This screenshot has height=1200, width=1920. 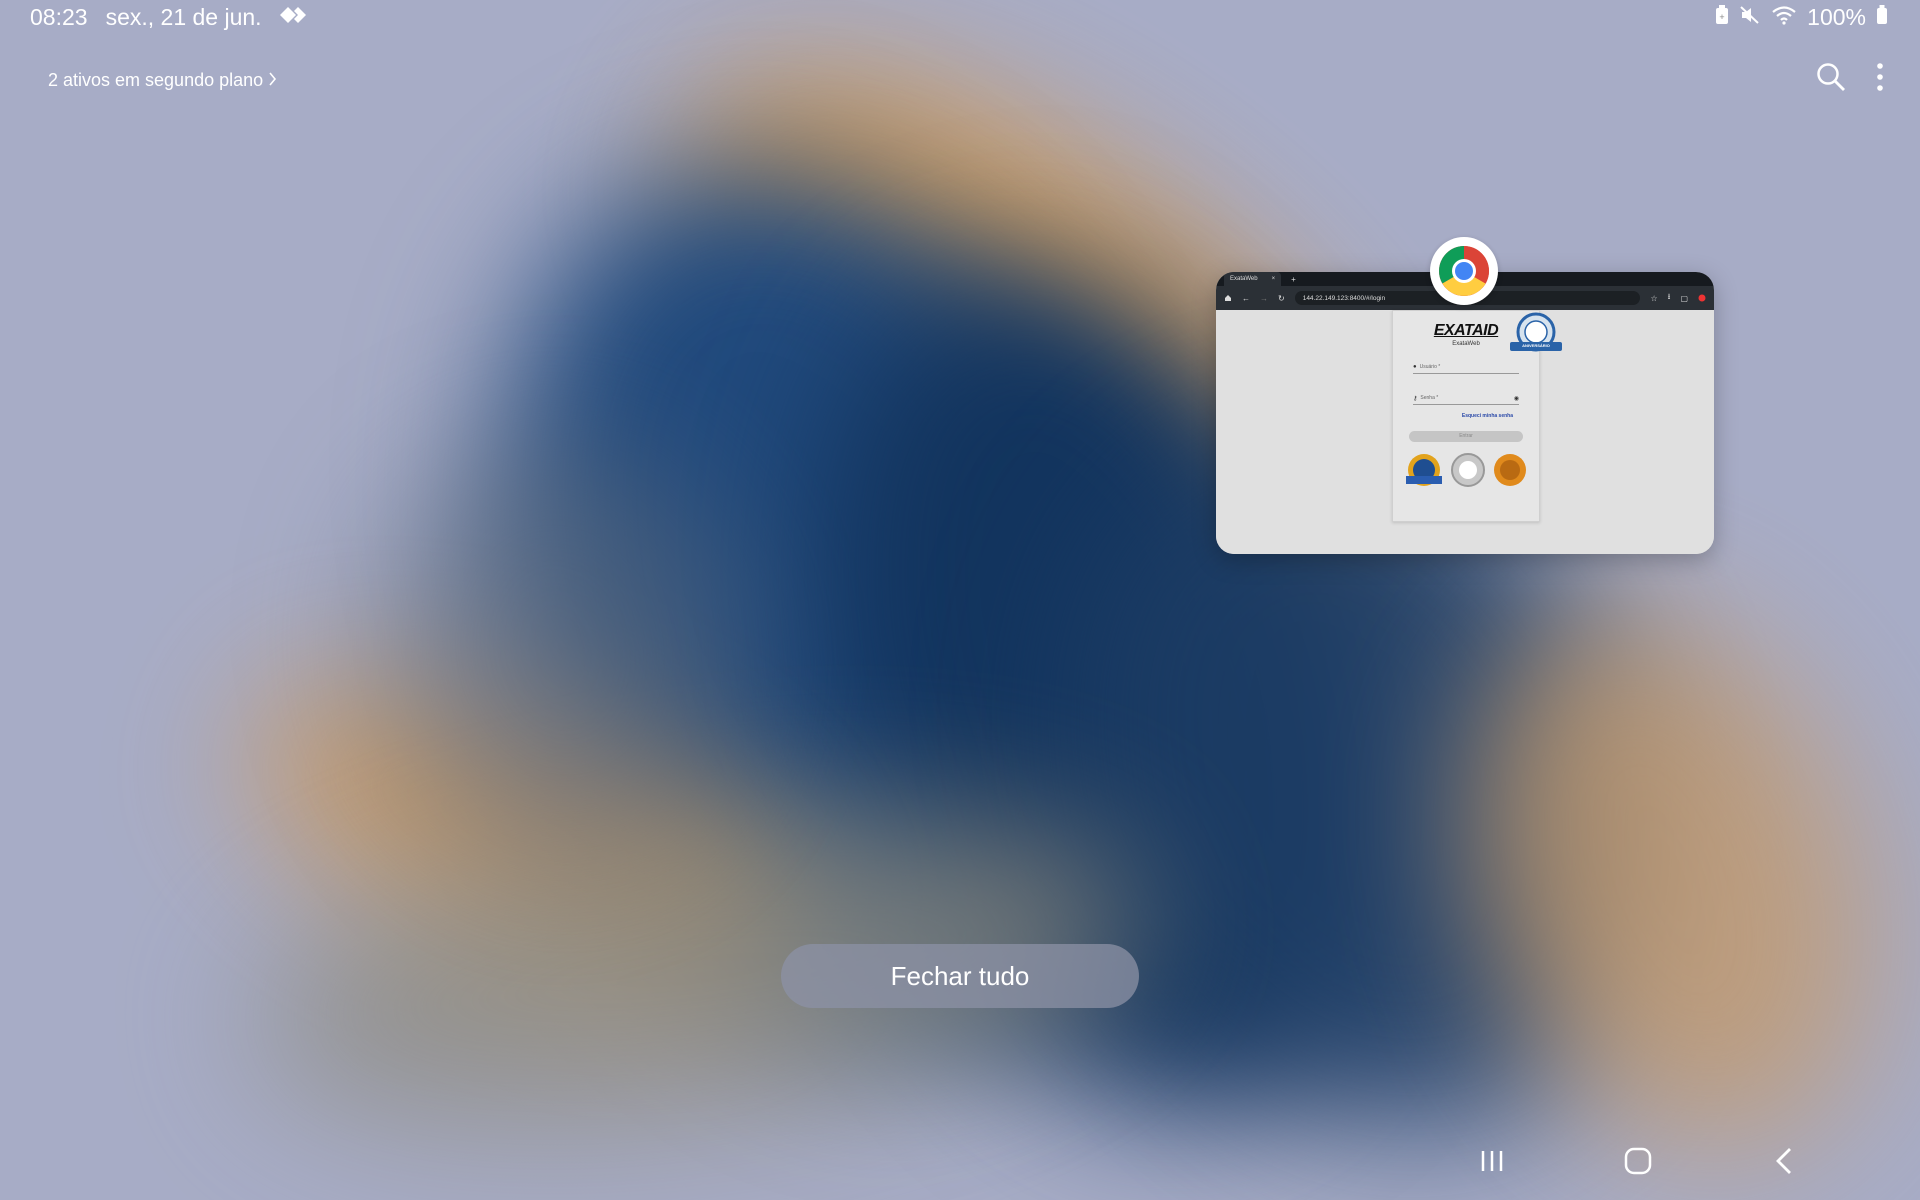 I want to click on user-icon: ●, so click(x=1415, y=367).